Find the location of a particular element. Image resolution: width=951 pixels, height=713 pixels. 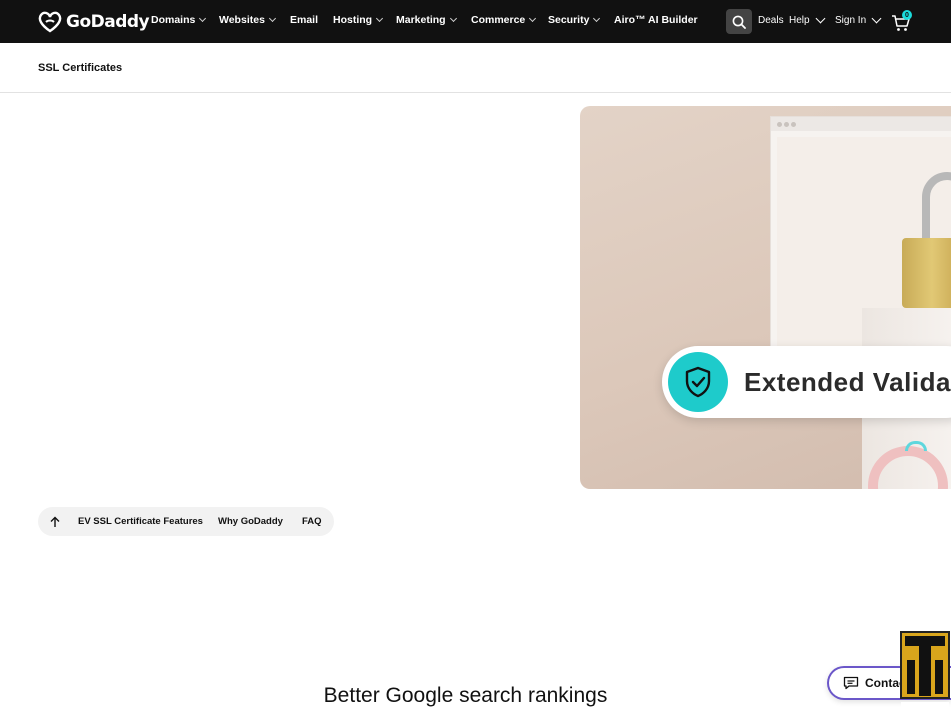

nav-marketing: Marketing is located at coordinates (426, 20).